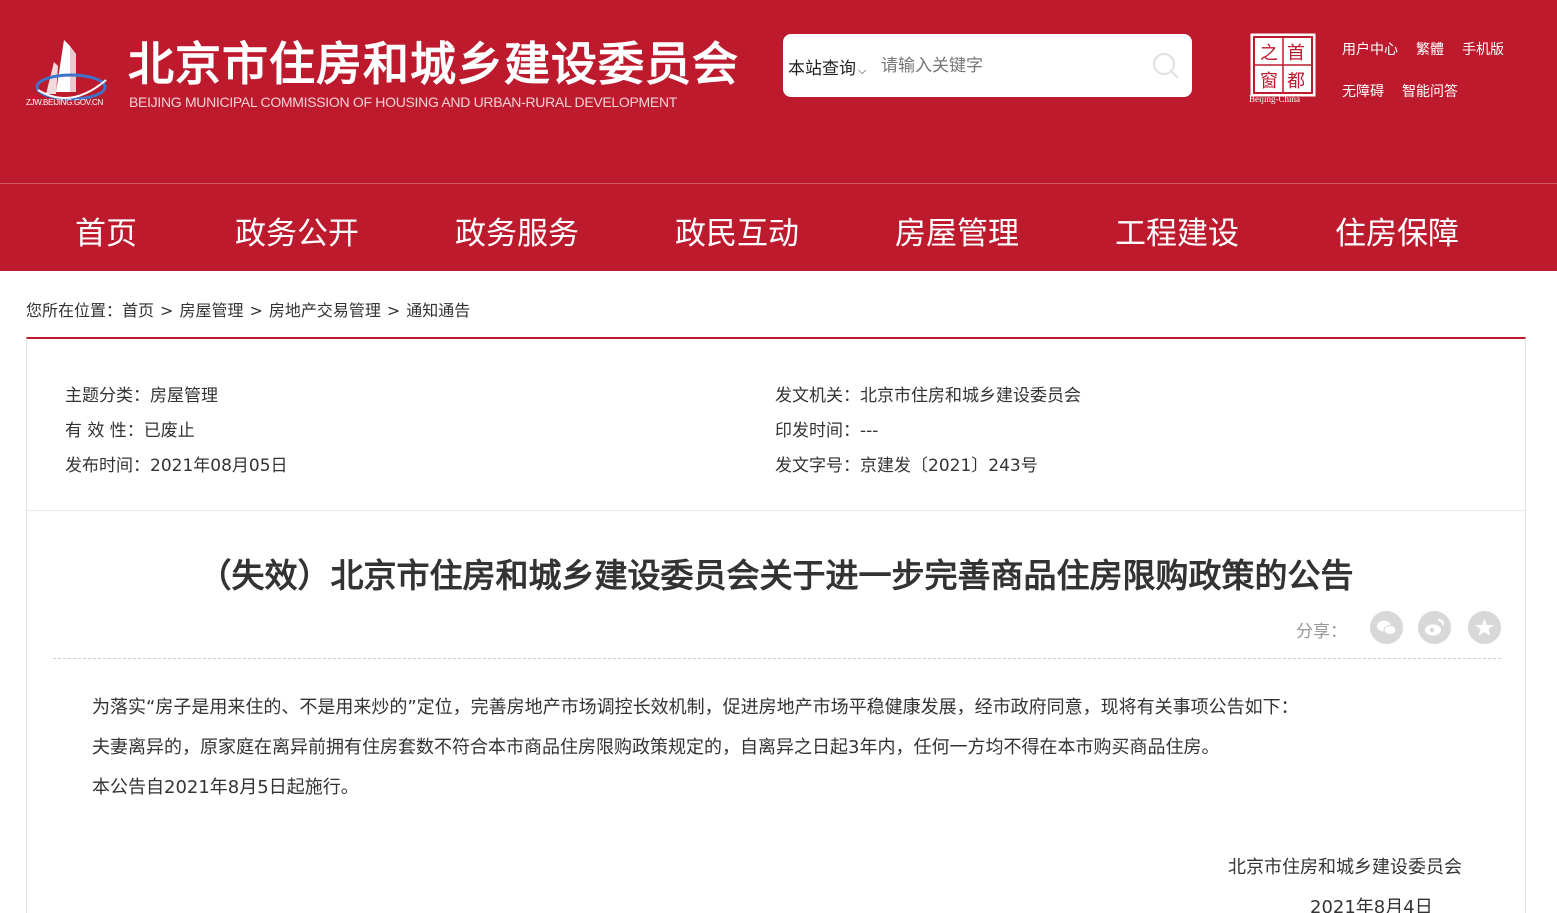 This screenshot has height=913, width=1557. I want to click on capital-logo-char-1: 之, so click(1269, 53).